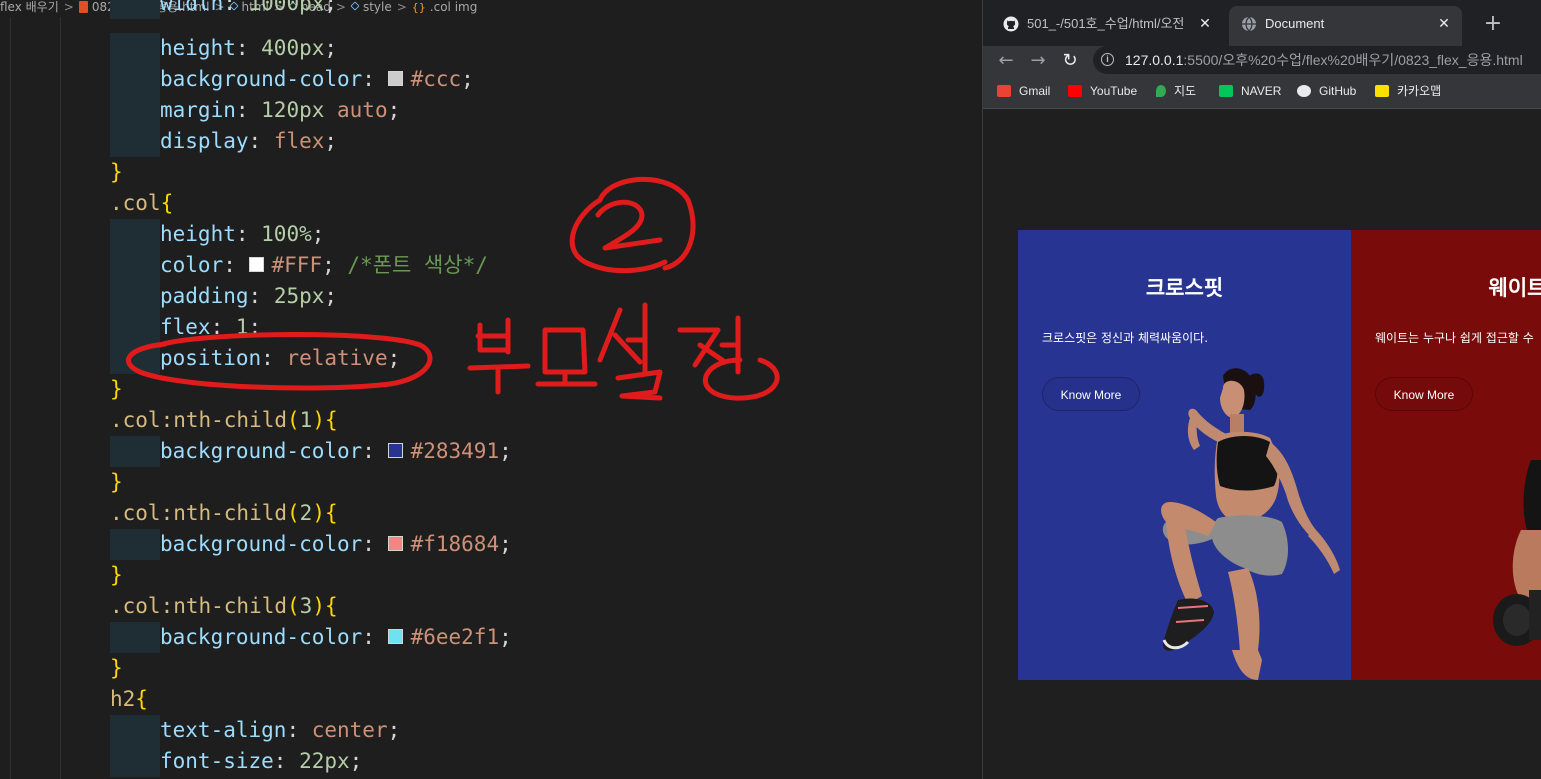 This screenshot has width=1541, height=779. What do you see at coordinates (630, 351) in the screenshot?
I see `annotation-text-seol` at bounding box center [630, 351].